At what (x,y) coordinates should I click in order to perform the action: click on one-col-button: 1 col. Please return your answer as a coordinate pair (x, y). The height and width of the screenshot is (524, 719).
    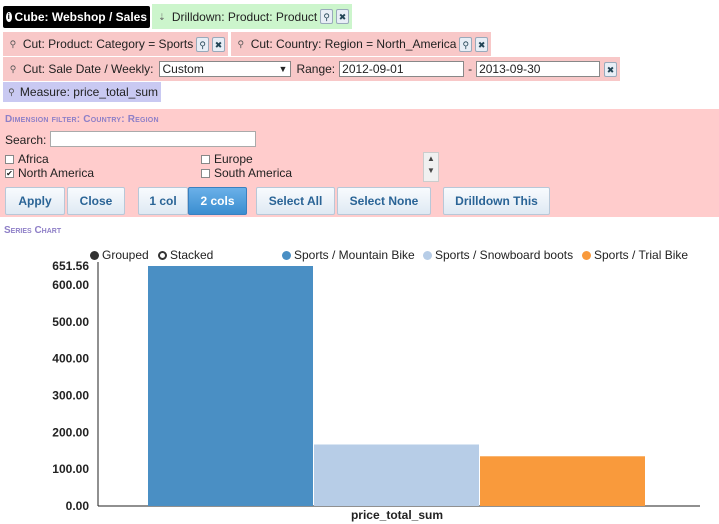
    Looking at the image, I should click on (163, 201).